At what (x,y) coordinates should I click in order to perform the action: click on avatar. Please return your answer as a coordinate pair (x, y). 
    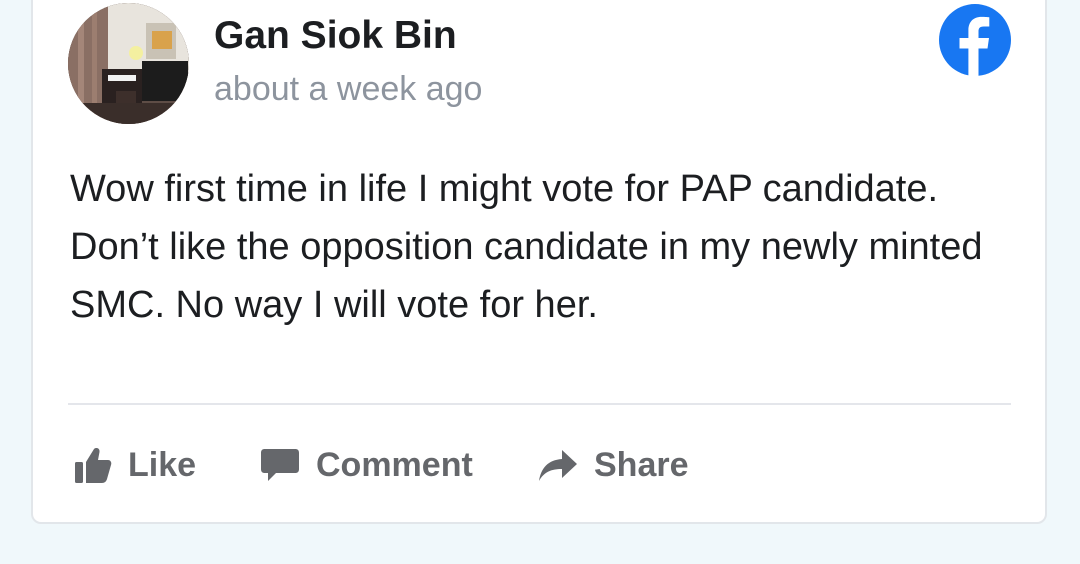
    Looking at the image, I should click on (128, 63).